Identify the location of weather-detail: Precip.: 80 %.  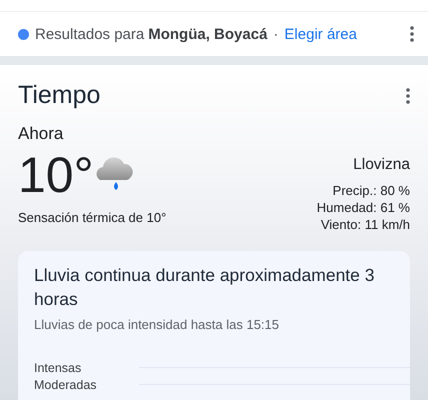
(371, 190).